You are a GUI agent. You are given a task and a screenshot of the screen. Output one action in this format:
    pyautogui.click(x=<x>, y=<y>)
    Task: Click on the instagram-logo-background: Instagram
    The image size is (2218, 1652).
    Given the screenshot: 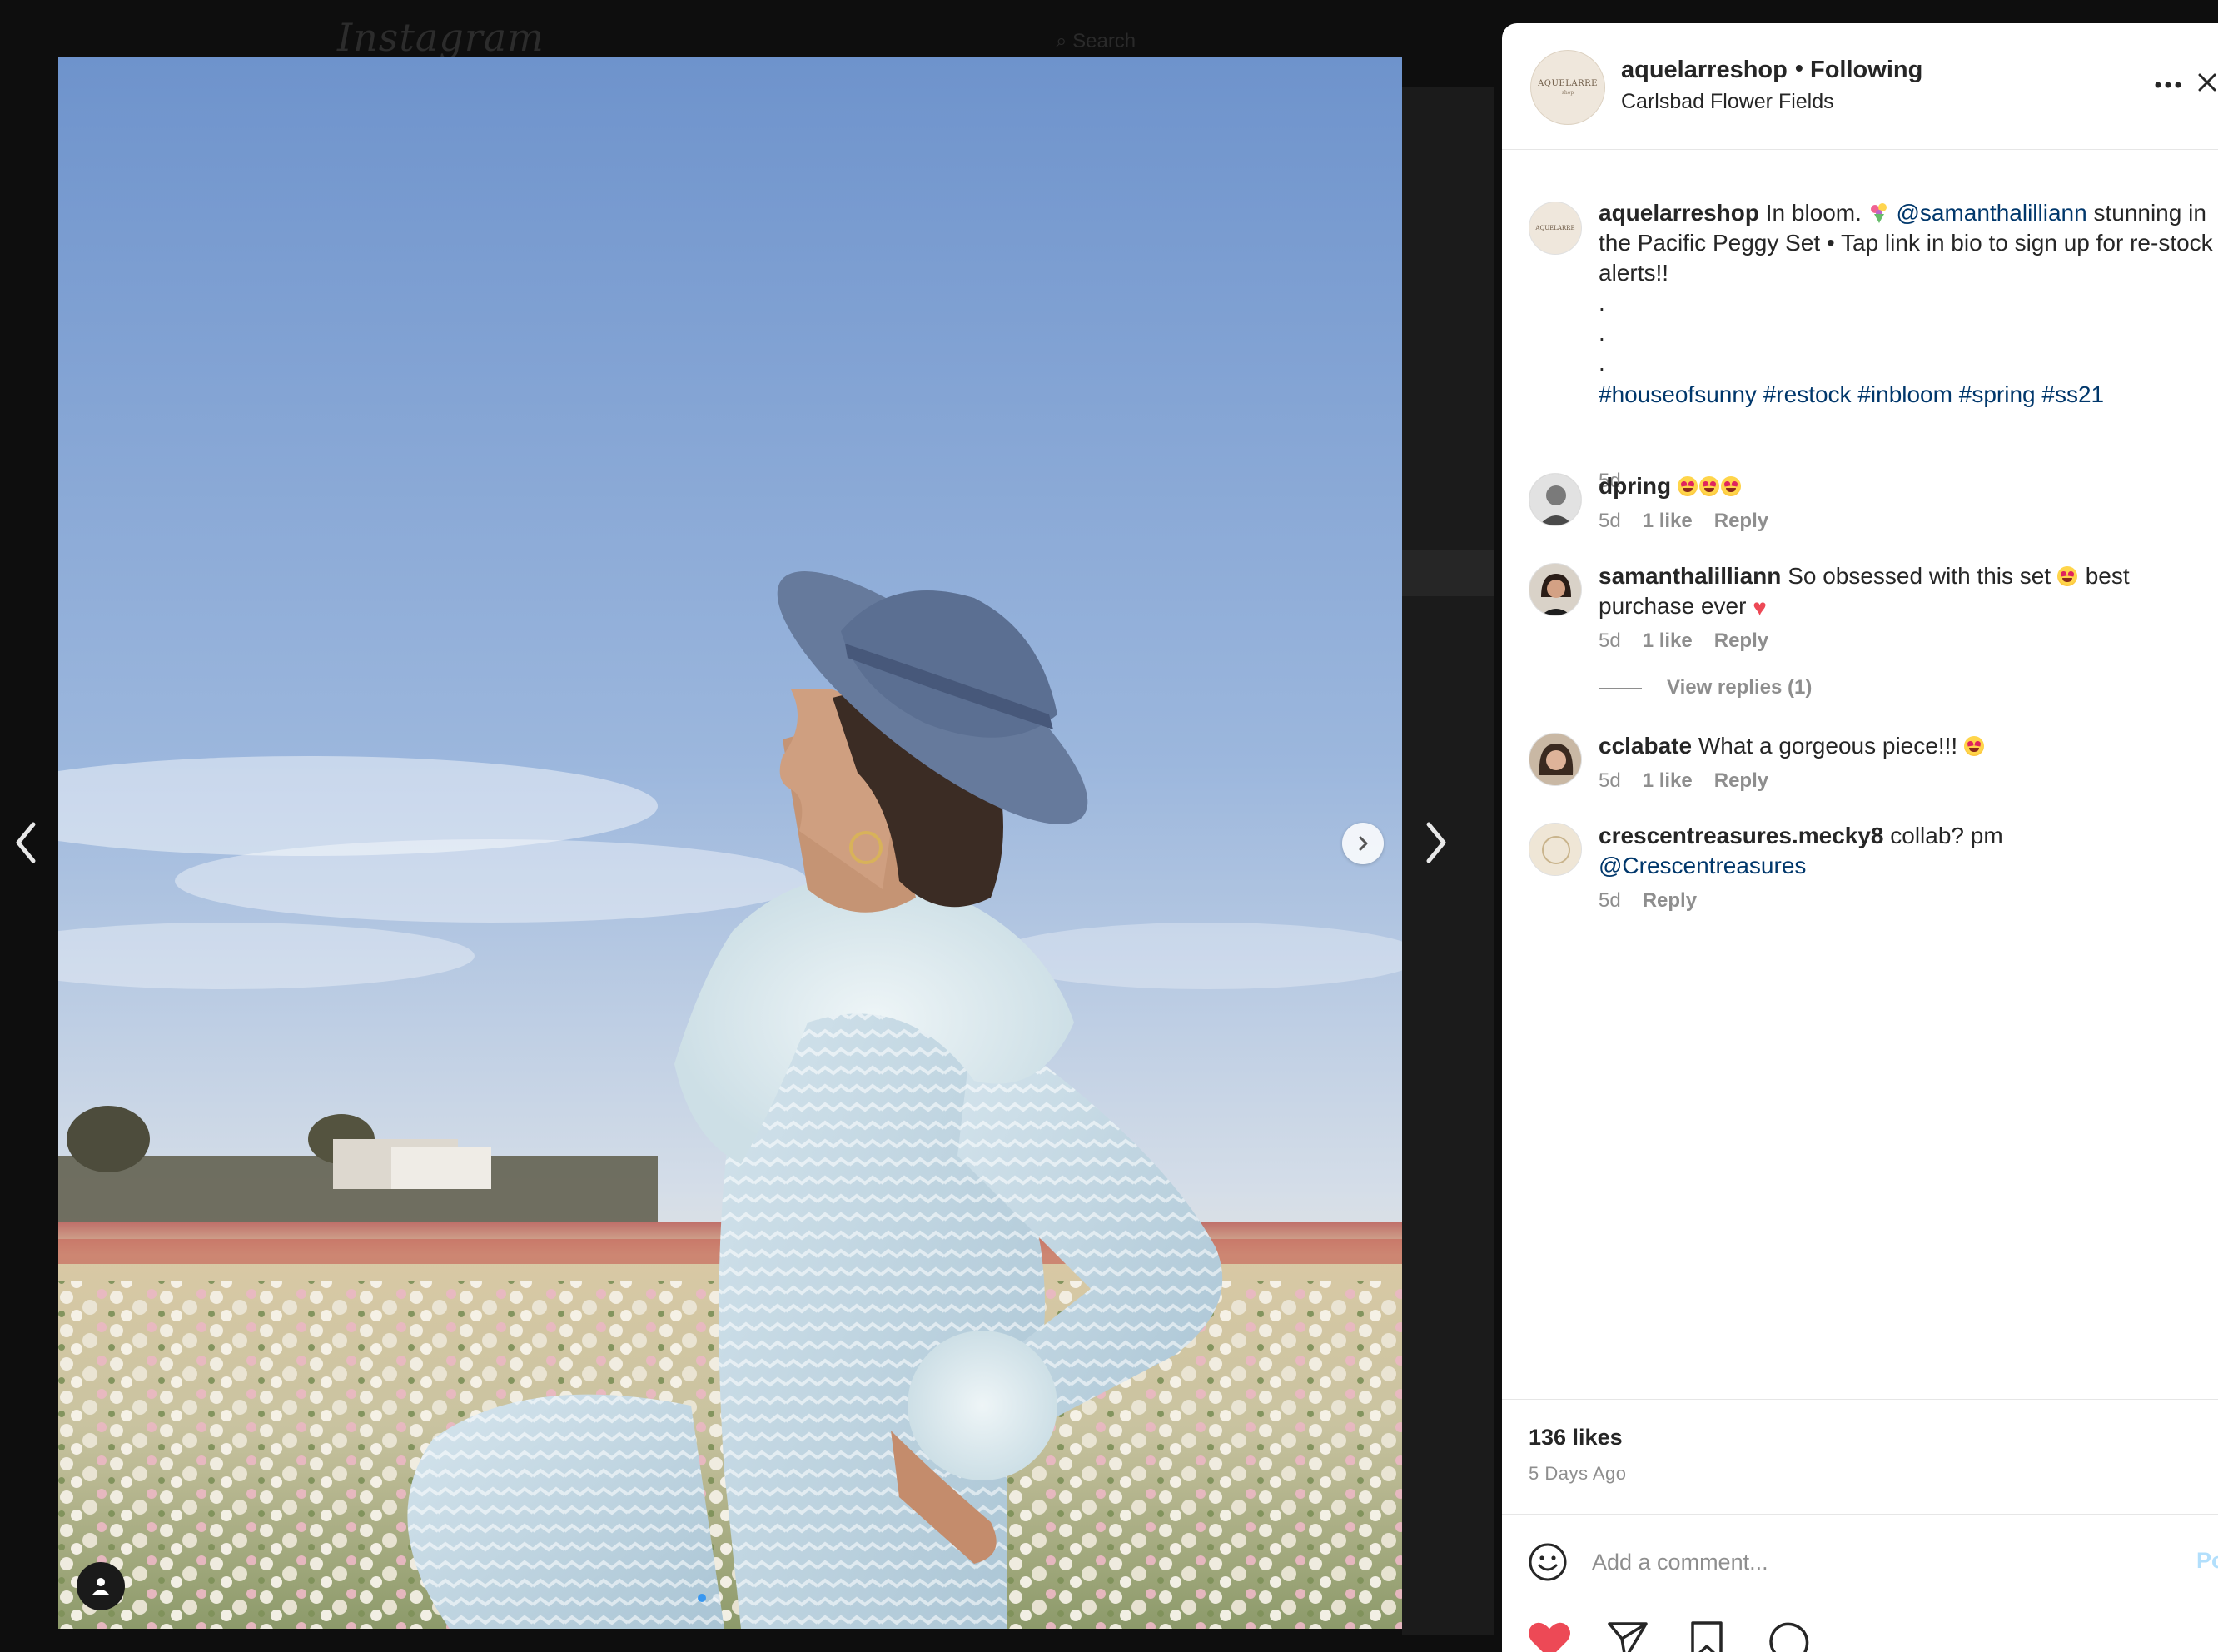 What is the action you would take?
    pyautogui.click(x=441, y=37)
    